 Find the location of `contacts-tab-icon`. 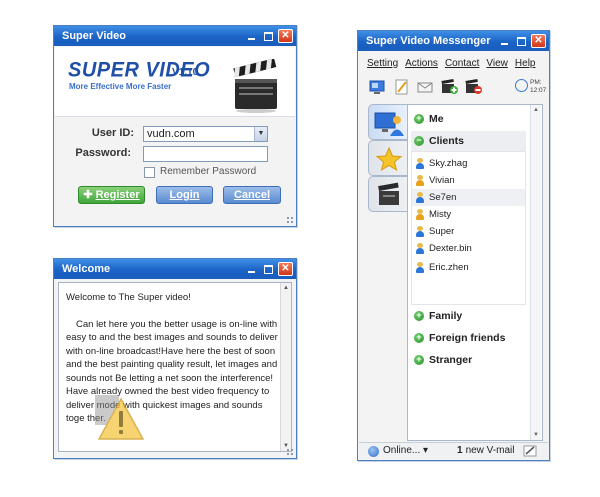

contacts-tab-icon is located at coordinates (389, 124).